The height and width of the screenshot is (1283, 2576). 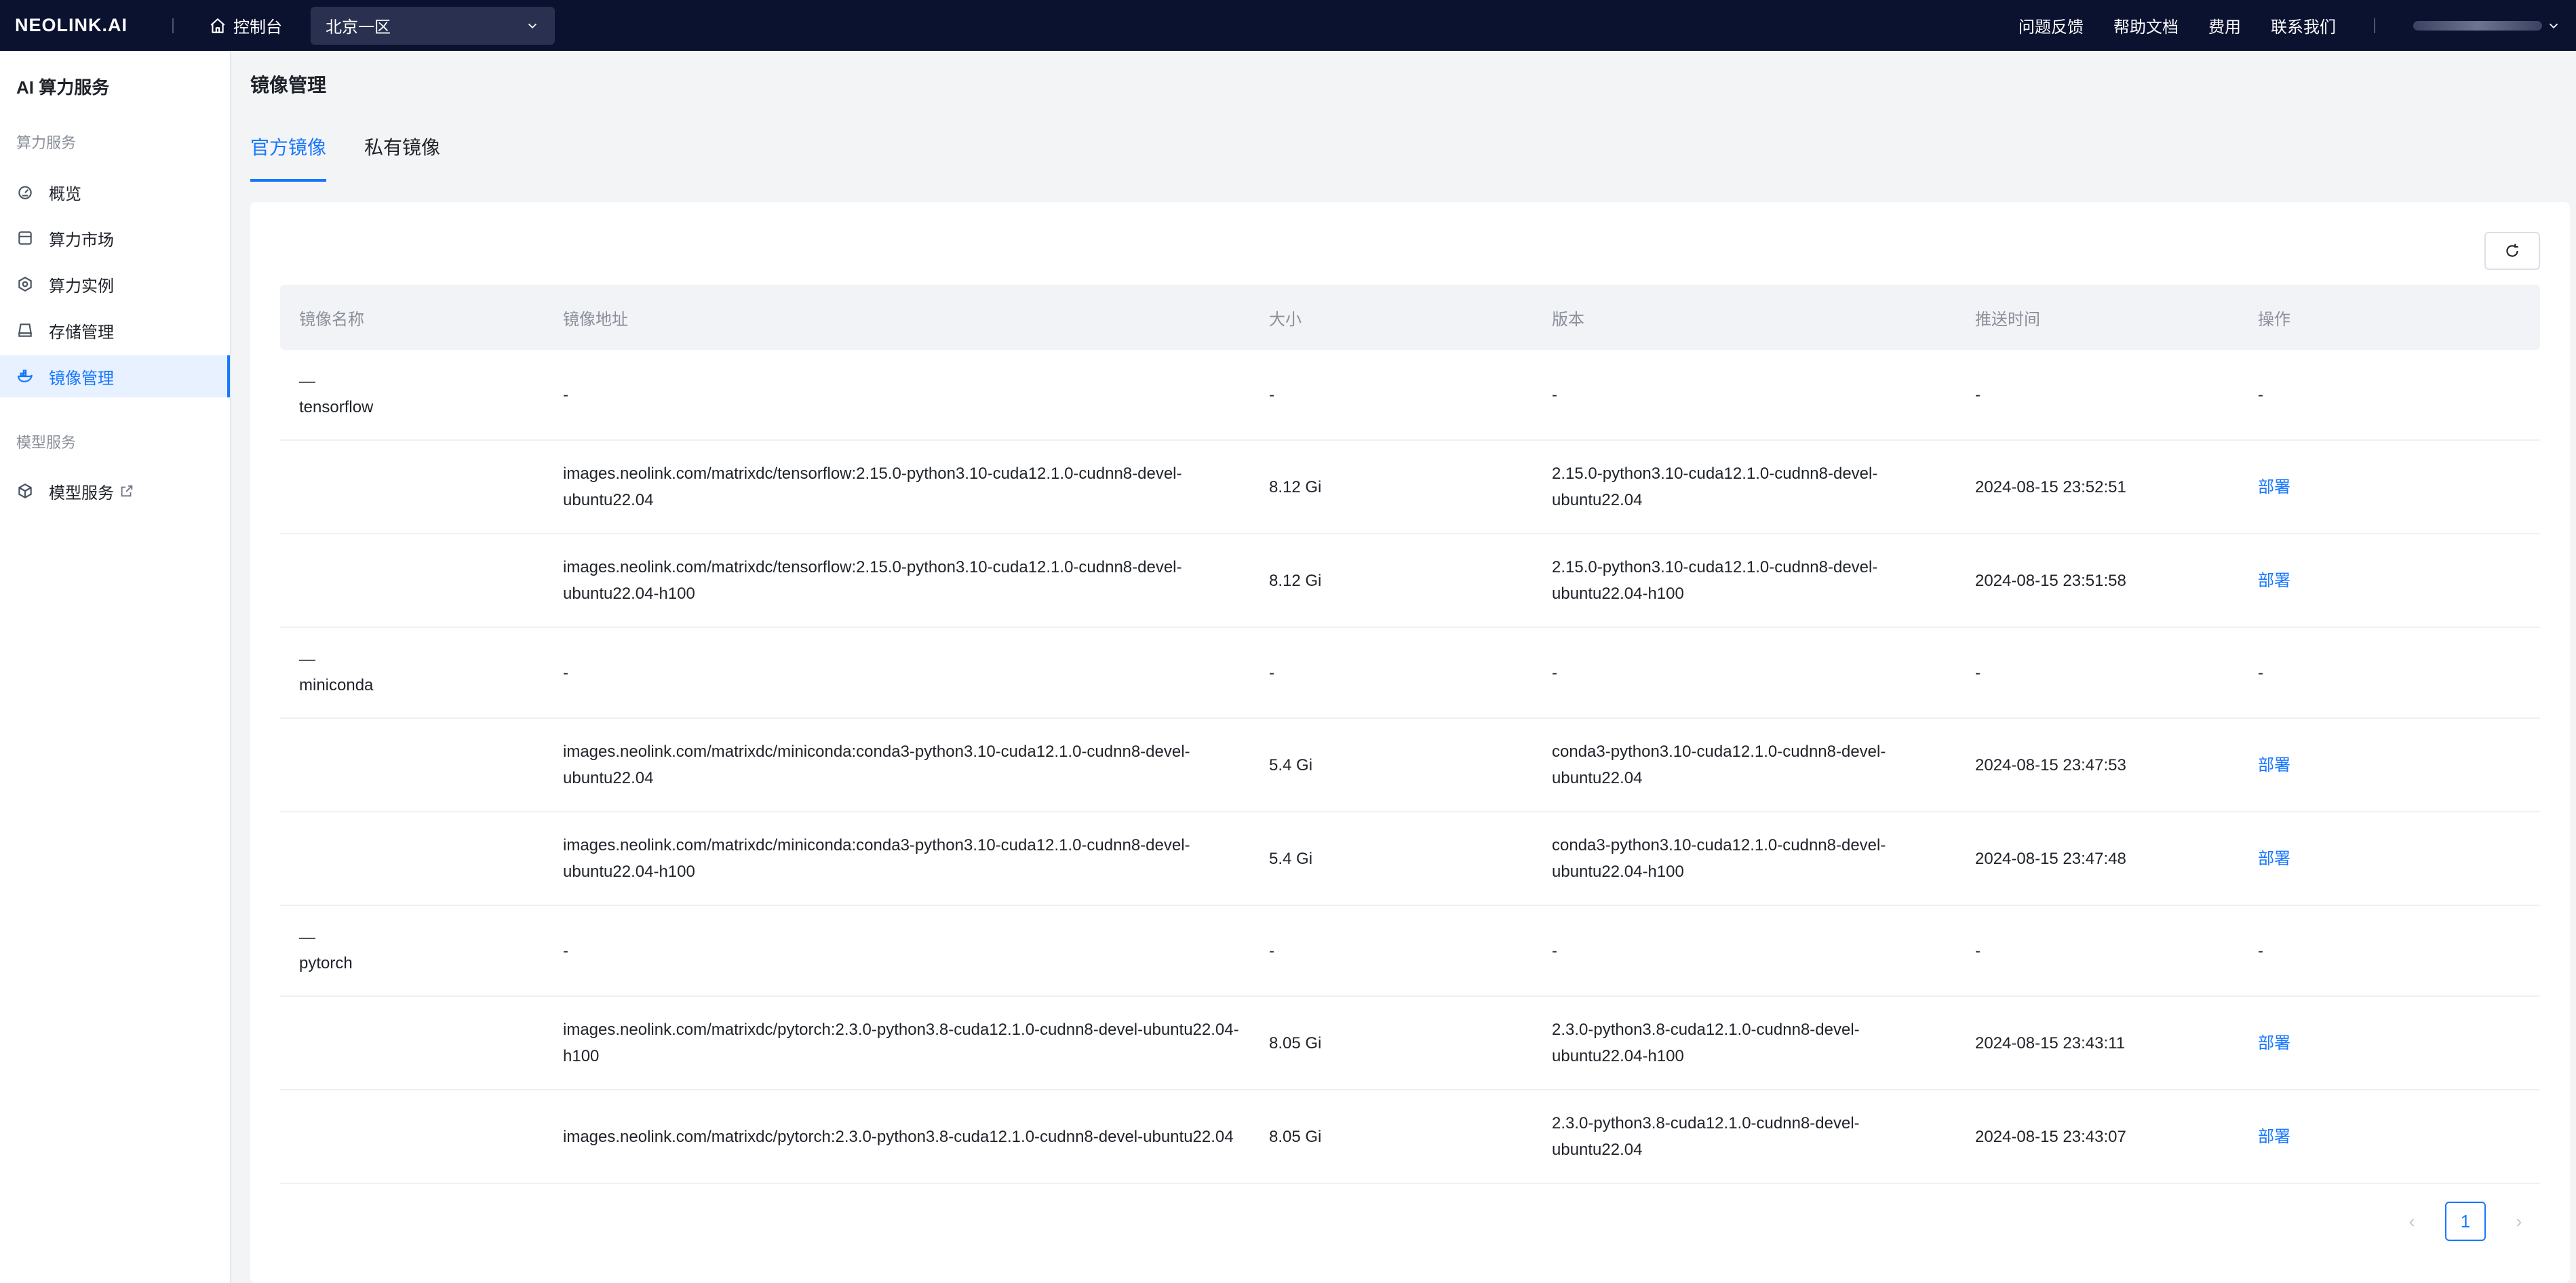 What do you see at coordinates (421, 395) in the screenshot?
I see `group-name-cell: — tensorflow` at bounding box center [421, 395].